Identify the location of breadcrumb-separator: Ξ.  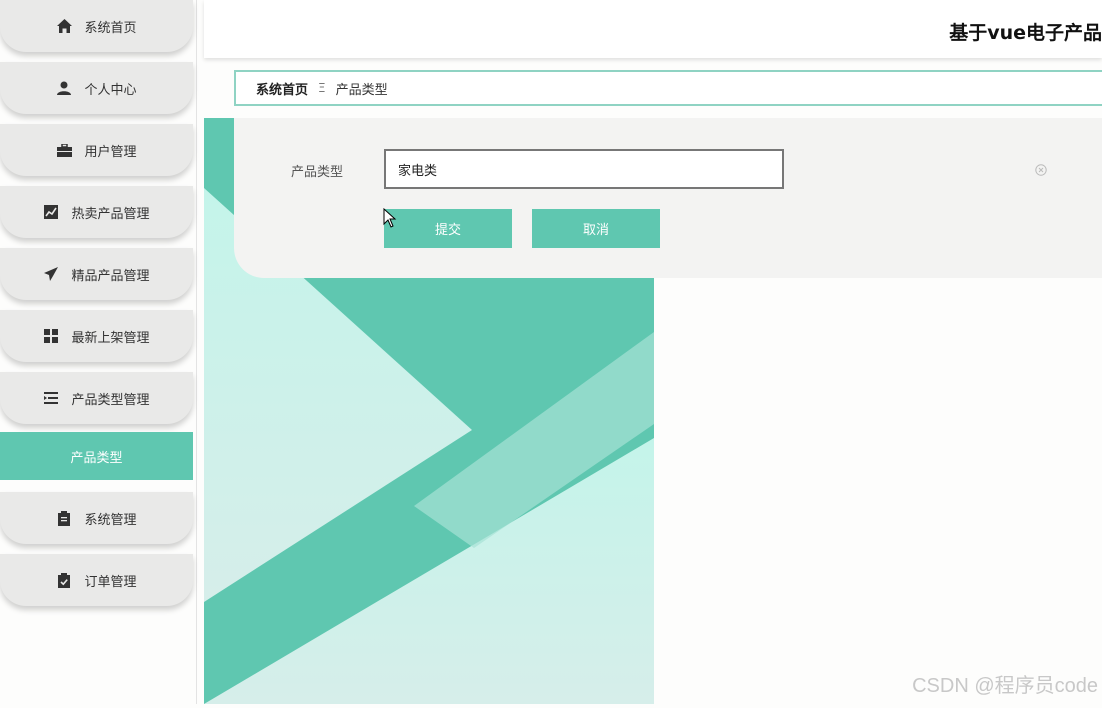
(322, 88).